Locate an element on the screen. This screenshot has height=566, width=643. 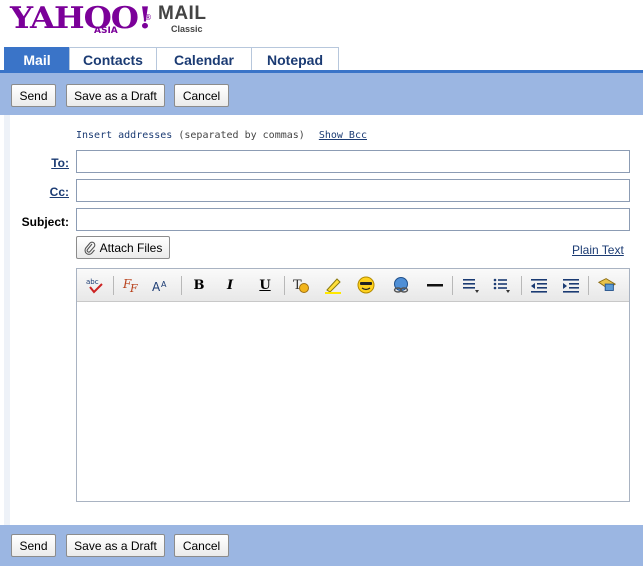
highlight-icon is located at coordinates (333, 285).